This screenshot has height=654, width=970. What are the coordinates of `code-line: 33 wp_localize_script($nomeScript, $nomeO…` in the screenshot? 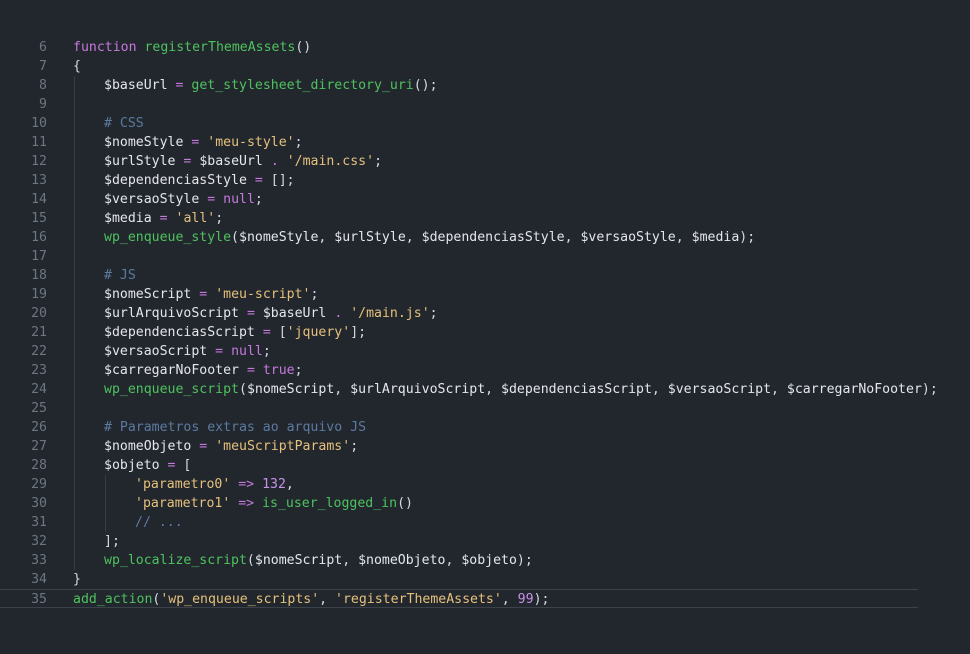 It's located at (485, 560).